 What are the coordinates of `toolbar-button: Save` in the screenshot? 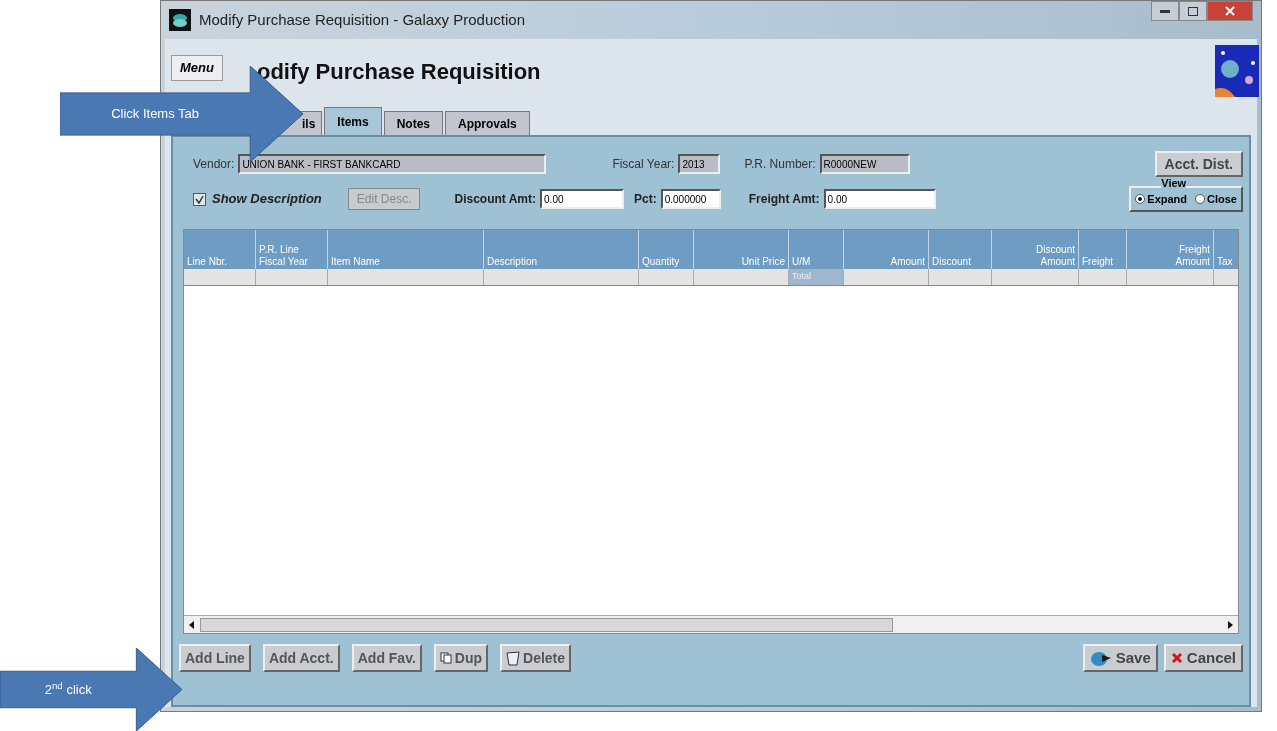 It's located at (1120, 658).